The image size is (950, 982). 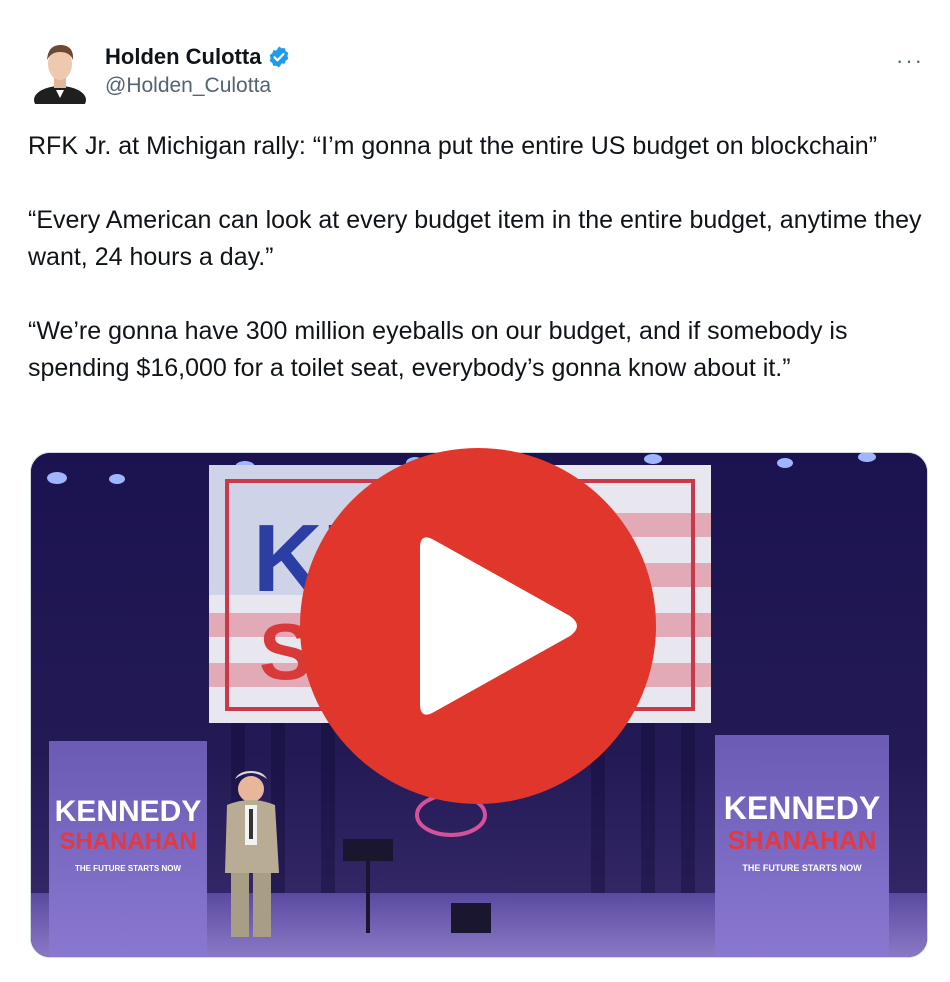 I want to click on banner-right-subtitle: SHANAHAN, so click(x=802, y=840).